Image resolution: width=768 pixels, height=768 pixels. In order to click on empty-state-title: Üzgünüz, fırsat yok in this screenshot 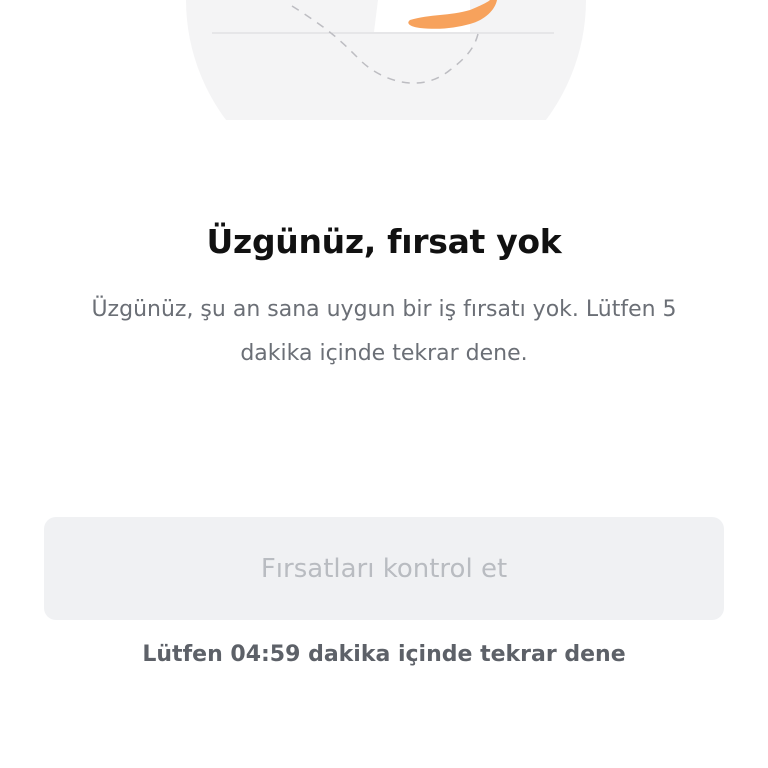, I will do `click(384, 241)`.